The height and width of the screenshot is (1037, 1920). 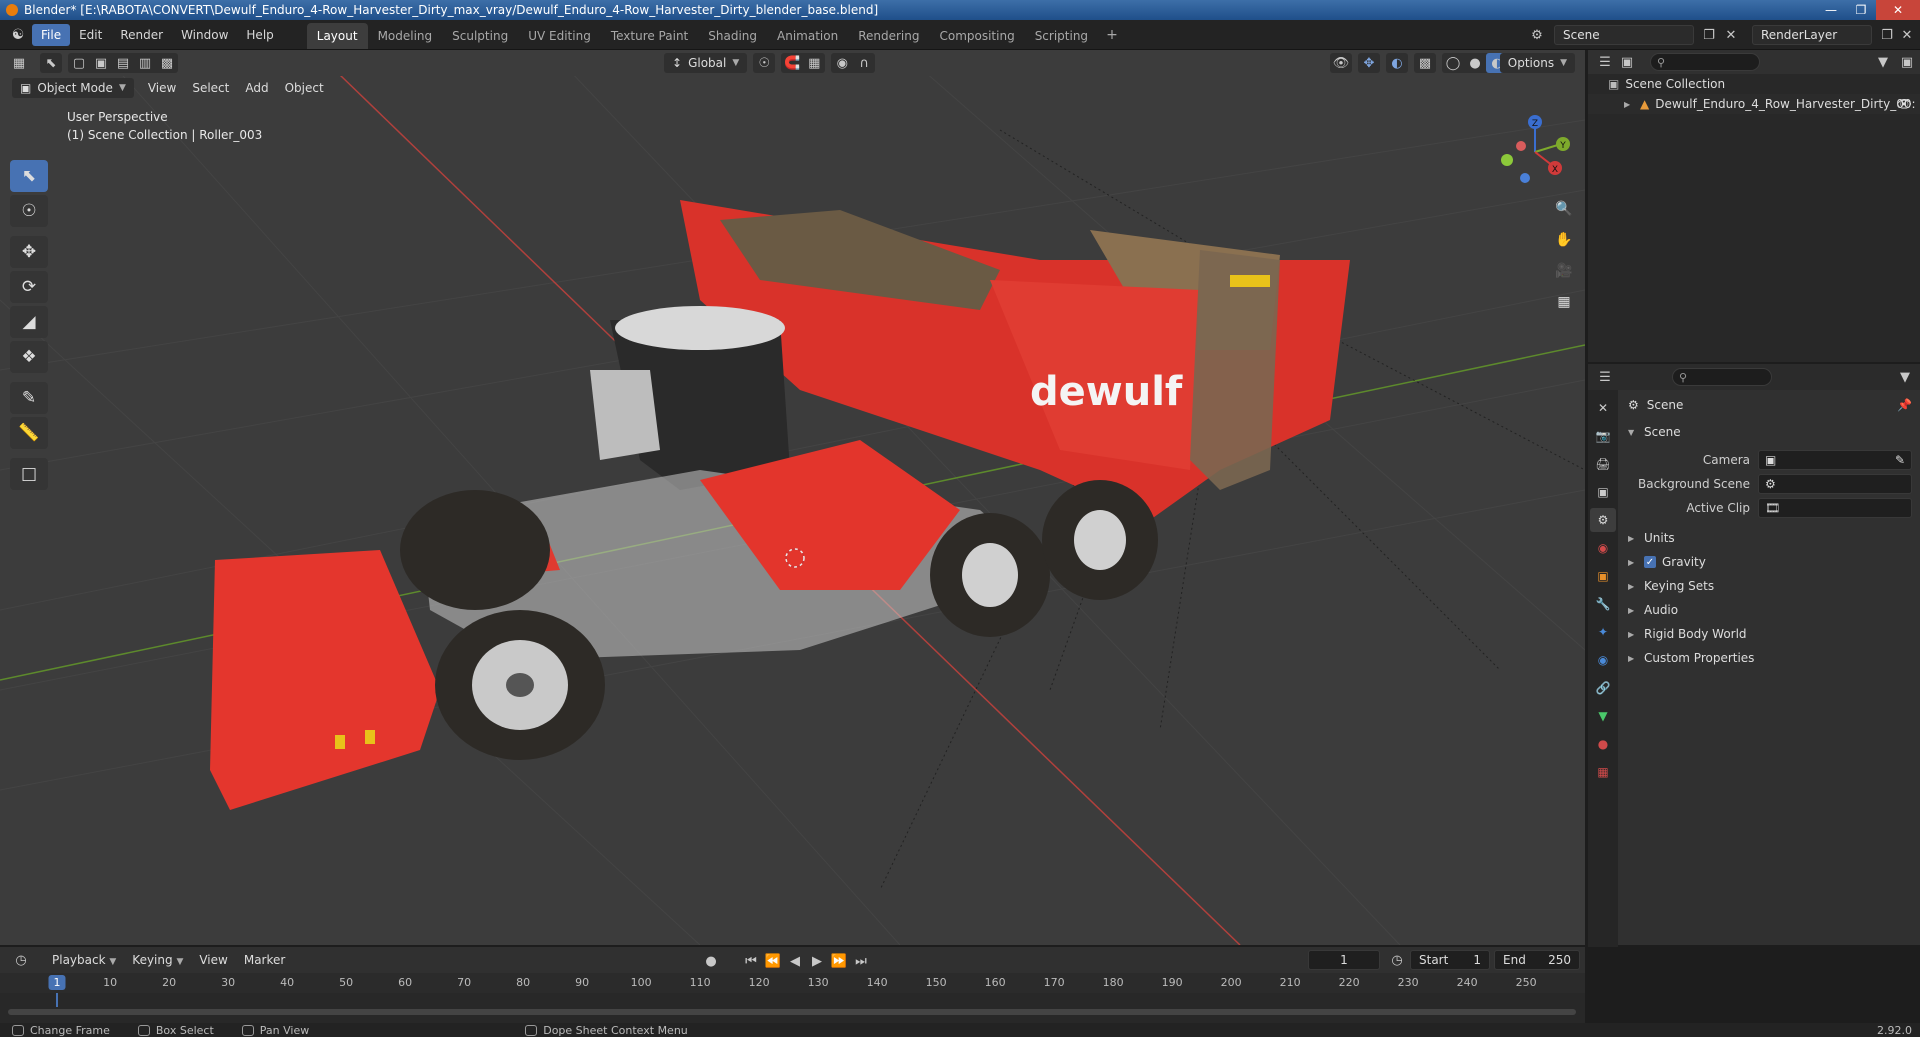 I want to click on timeline-editor-type-icon: ◷, so click(x=21, y=960).